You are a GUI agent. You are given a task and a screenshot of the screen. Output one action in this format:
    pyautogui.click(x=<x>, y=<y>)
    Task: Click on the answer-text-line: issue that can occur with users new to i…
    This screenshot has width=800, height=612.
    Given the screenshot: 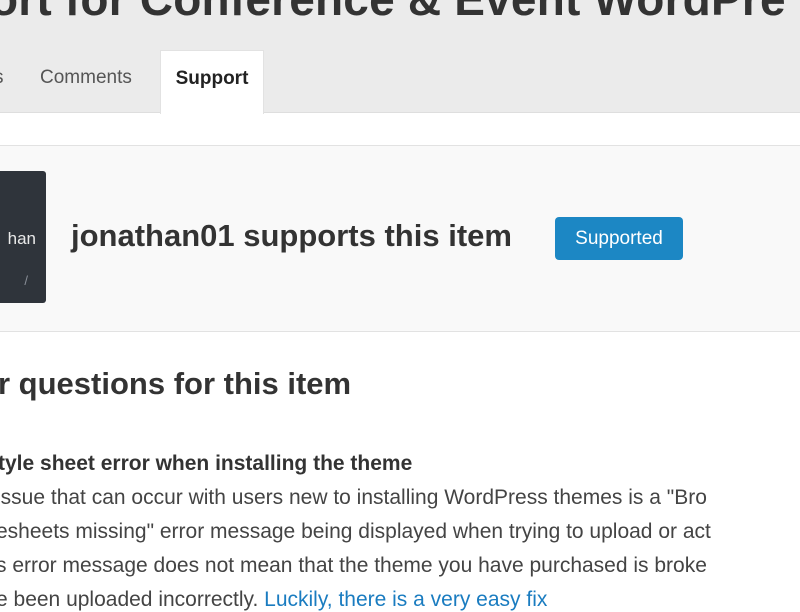 What is the action you would take?
    pyautogui.click(x=353, y=497)
    